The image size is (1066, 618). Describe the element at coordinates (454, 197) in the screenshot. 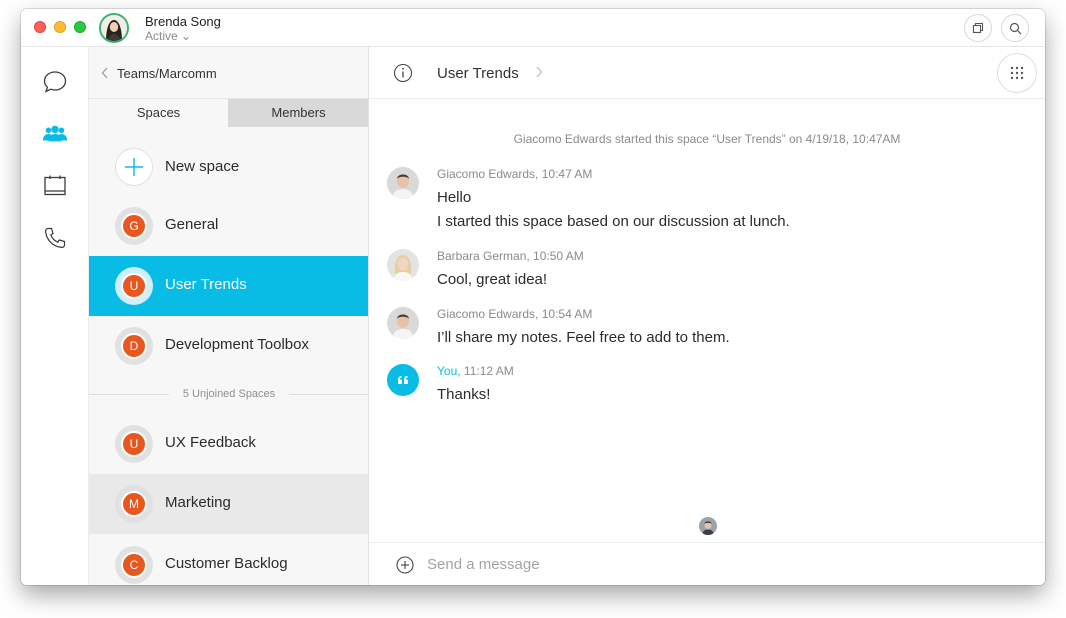

I see `message-text: Hello` at that location.